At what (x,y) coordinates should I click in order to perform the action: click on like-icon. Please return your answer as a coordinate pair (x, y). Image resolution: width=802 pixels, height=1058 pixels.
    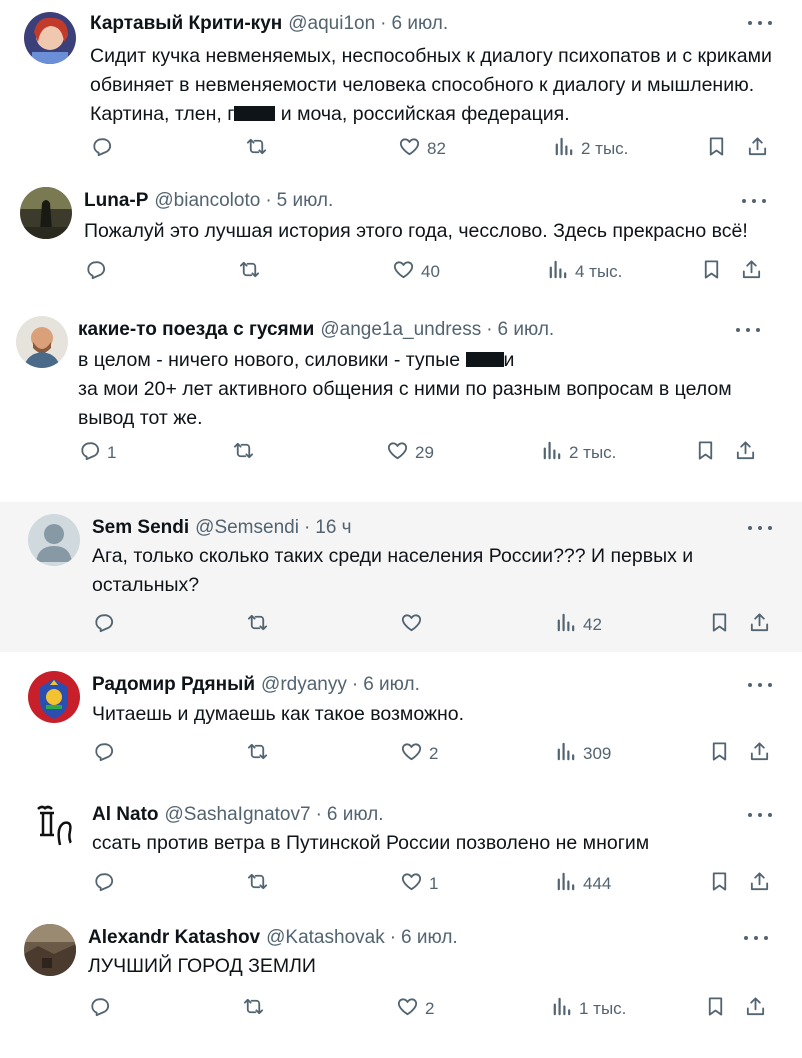
    Looking at the image, I should click on (397, 453).